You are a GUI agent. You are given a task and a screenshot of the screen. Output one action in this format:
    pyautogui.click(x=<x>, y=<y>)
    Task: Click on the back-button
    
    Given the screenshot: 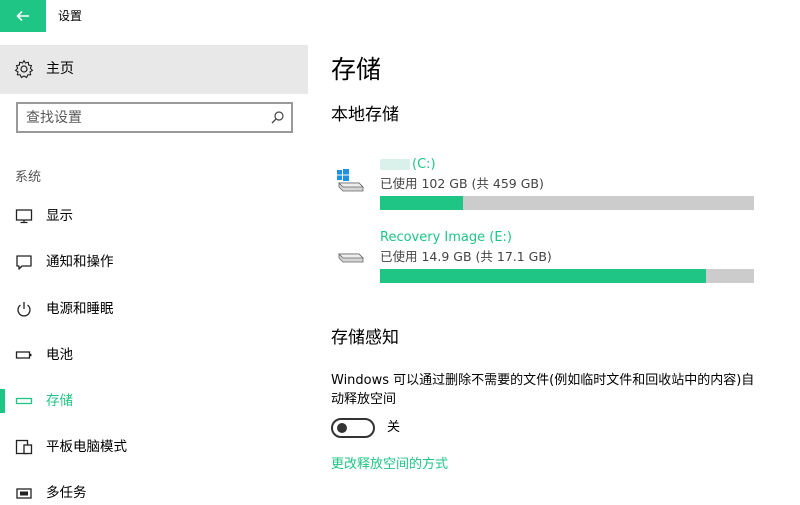 What is the action you would take?
    pyautogui.click(x=23, y=16)
    